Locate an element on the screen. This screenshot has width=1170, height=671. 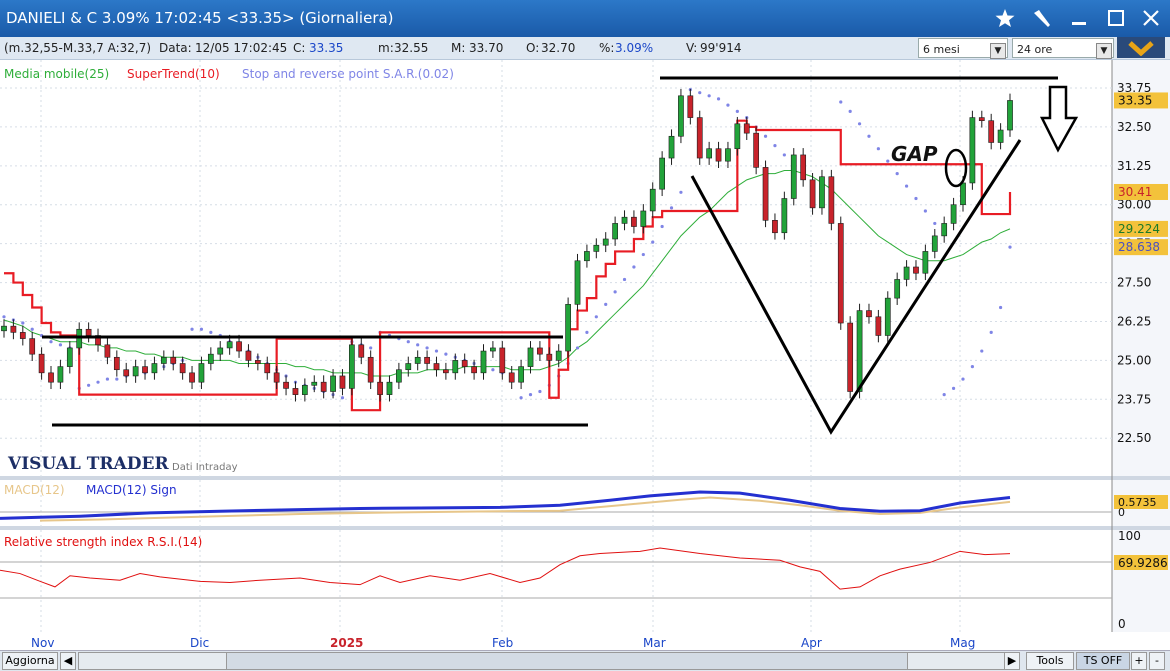
close-label: C: is located at coordinates (299, 48).